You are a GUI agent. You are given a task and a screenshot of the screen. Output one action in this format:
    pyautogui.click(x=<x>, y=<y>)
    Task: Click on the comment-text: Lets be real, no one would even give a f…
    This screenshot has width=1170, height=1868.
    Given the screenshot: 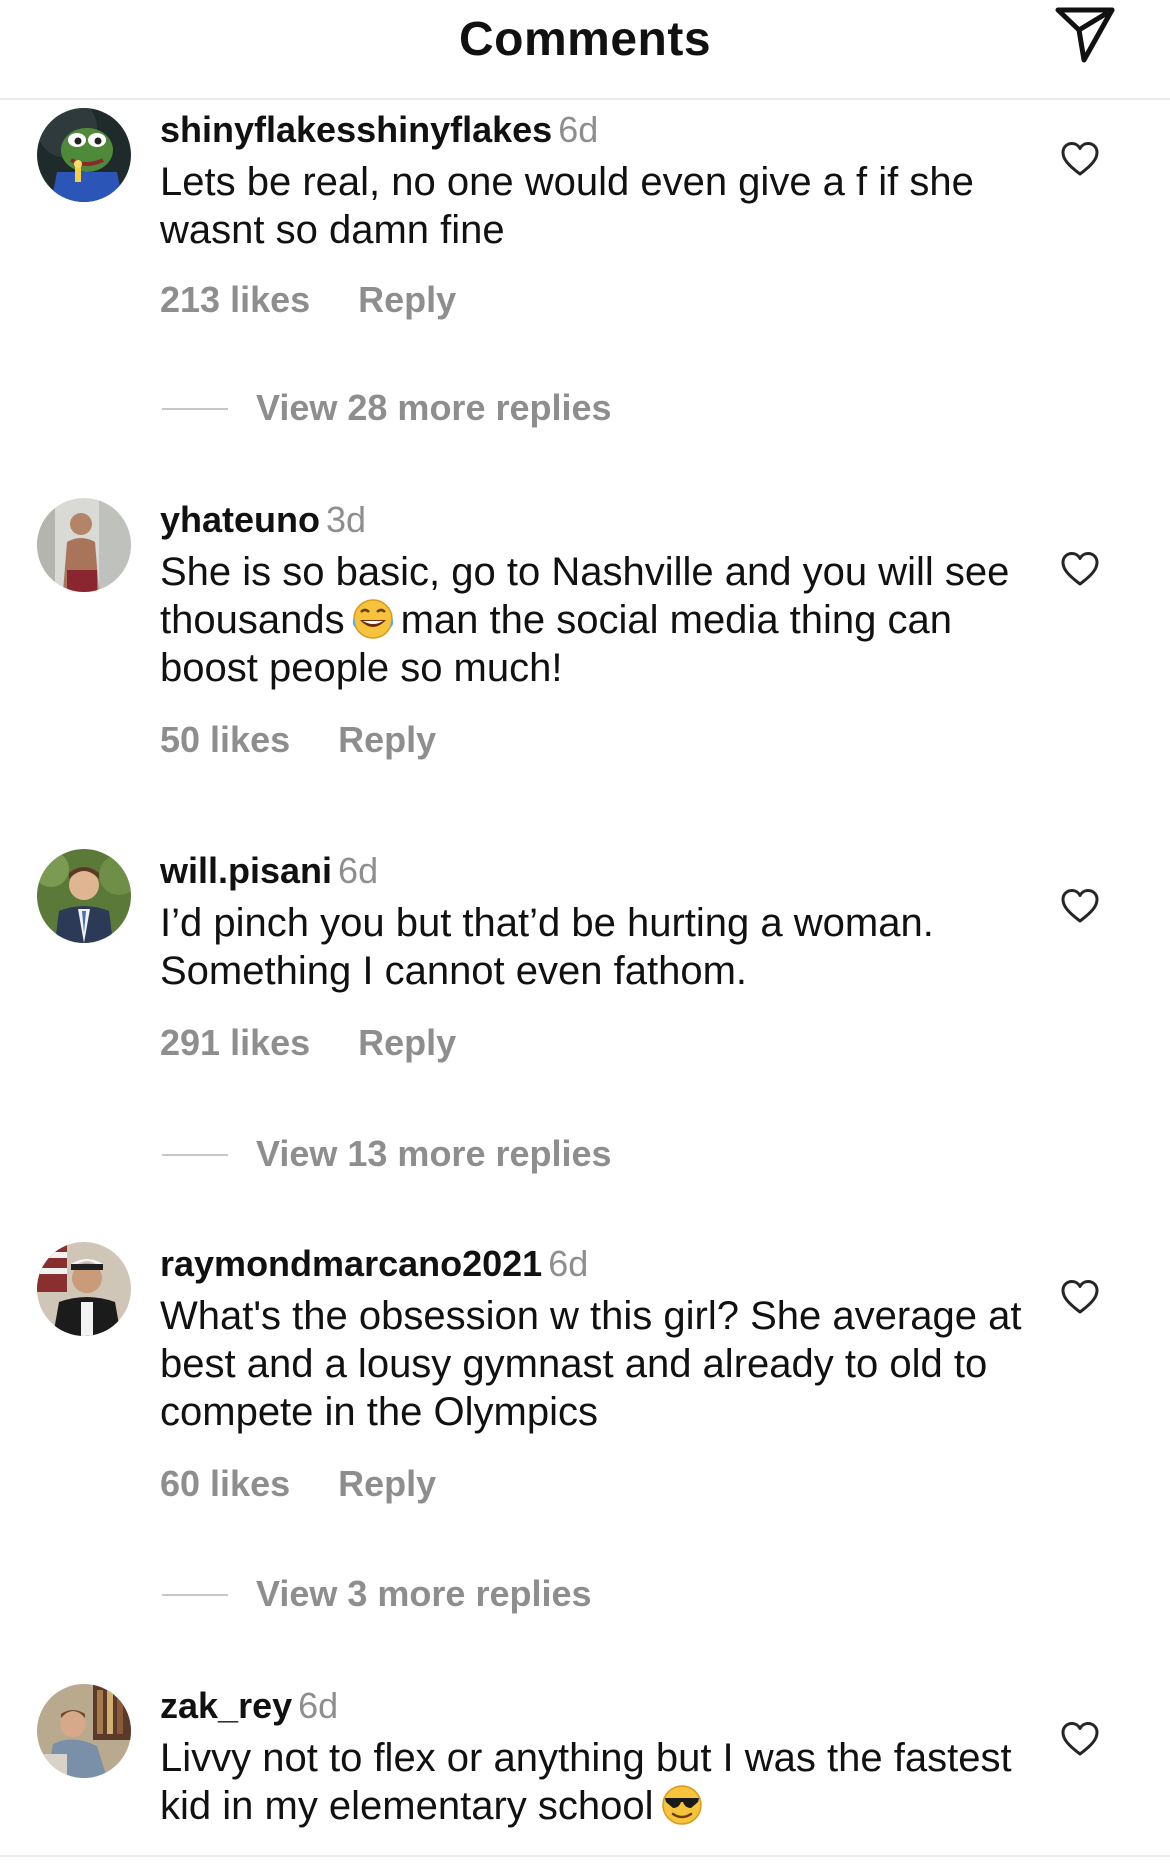 What is the action you would take?
    pyautogui.click(x=567, y=206)
    